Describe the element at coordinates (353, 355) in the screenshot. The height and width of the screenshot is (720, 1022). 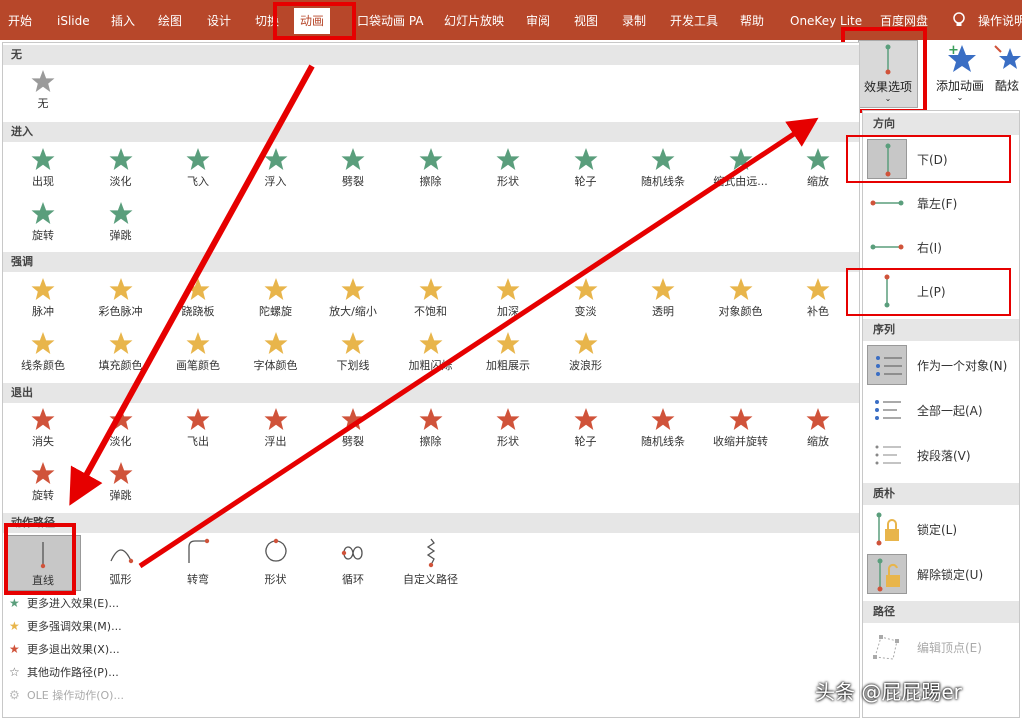
I see `emphasis-effect-15: 下划线` at that location.